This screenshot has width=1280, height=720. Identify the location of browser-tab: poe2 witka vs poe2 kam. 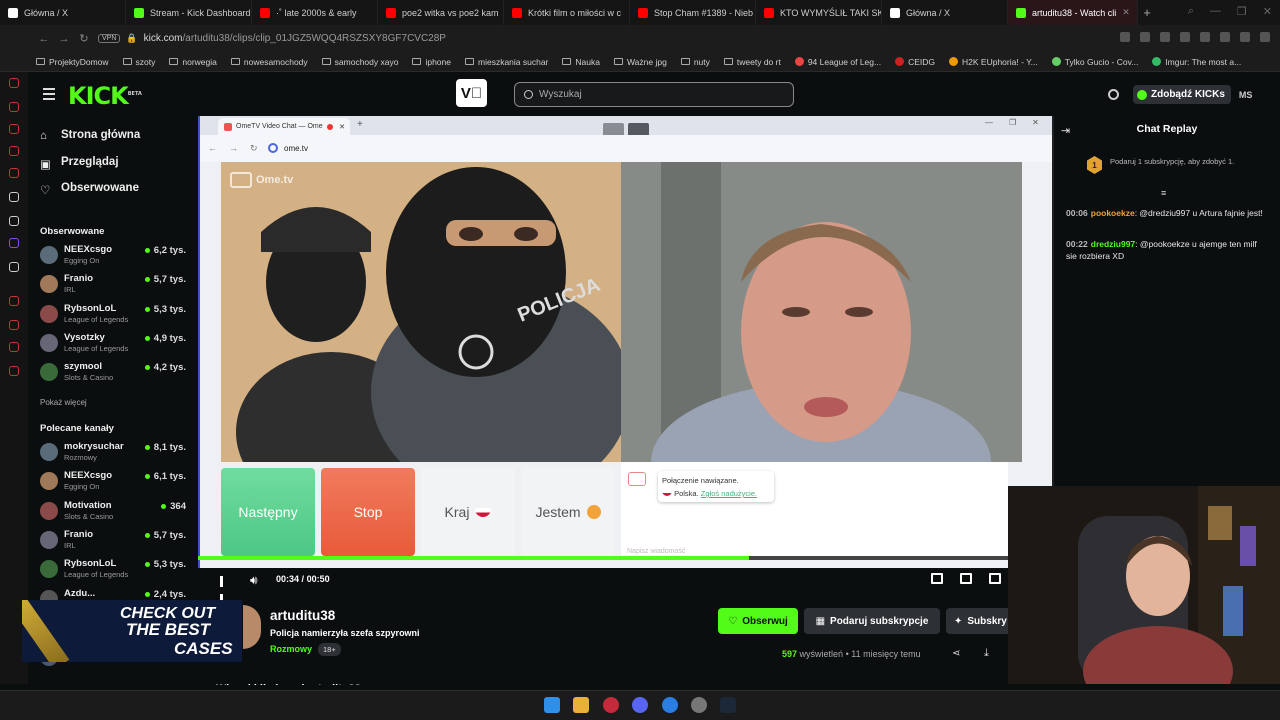
(441, 12).